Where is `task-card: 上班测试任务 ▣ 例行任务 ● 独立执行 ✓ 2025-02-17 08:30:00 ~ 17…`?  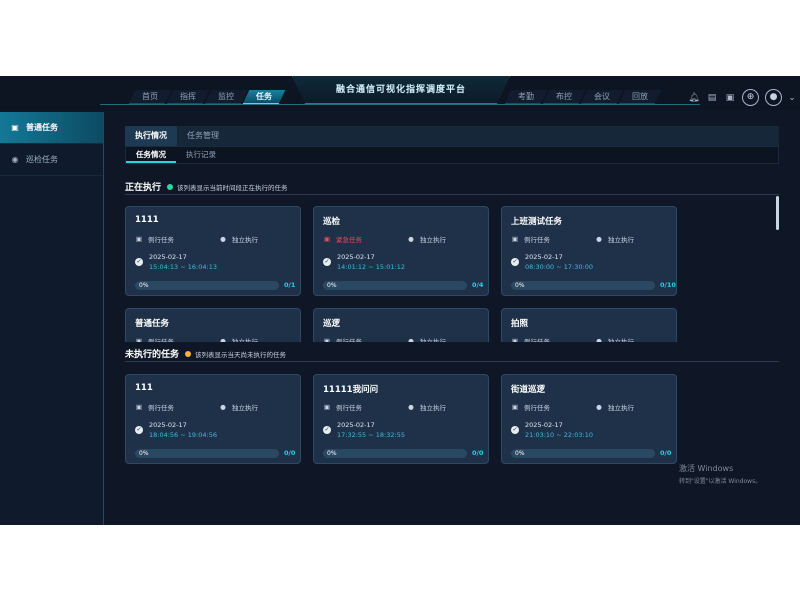
task-card: 上班测试任务 ▣ 例行任务 ● 独立执行 ✓ 2025-02-17 08:30:00 ~ 17… is located at coordinates (589, 251).